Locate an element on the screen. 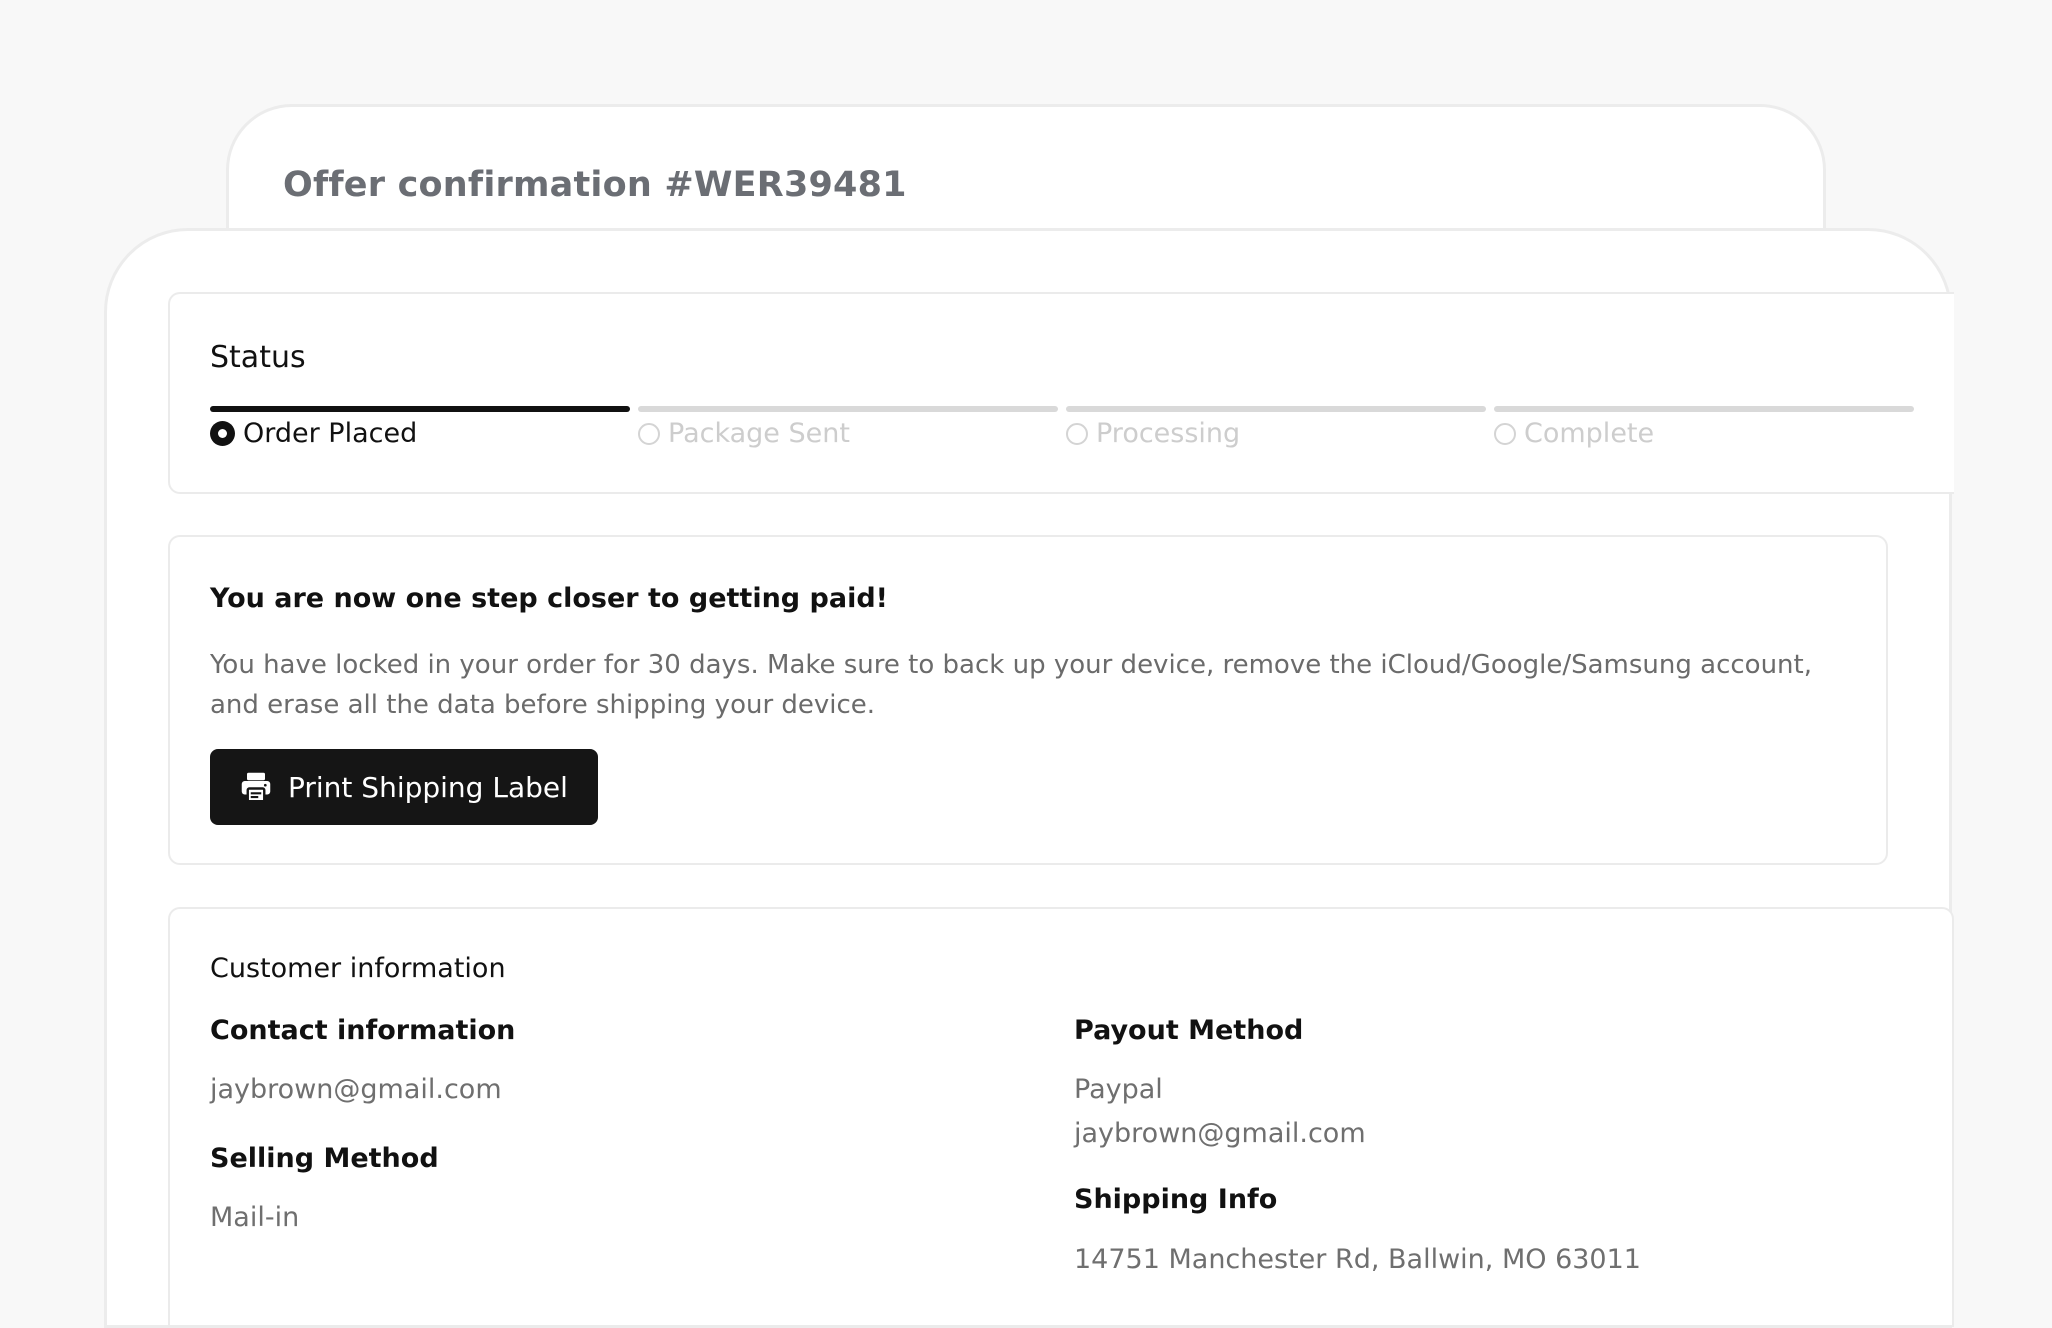  shipping-address: 14751 Manchester Rd, Ballwin, MO 63011 is located at coordinates (1357, 1259).